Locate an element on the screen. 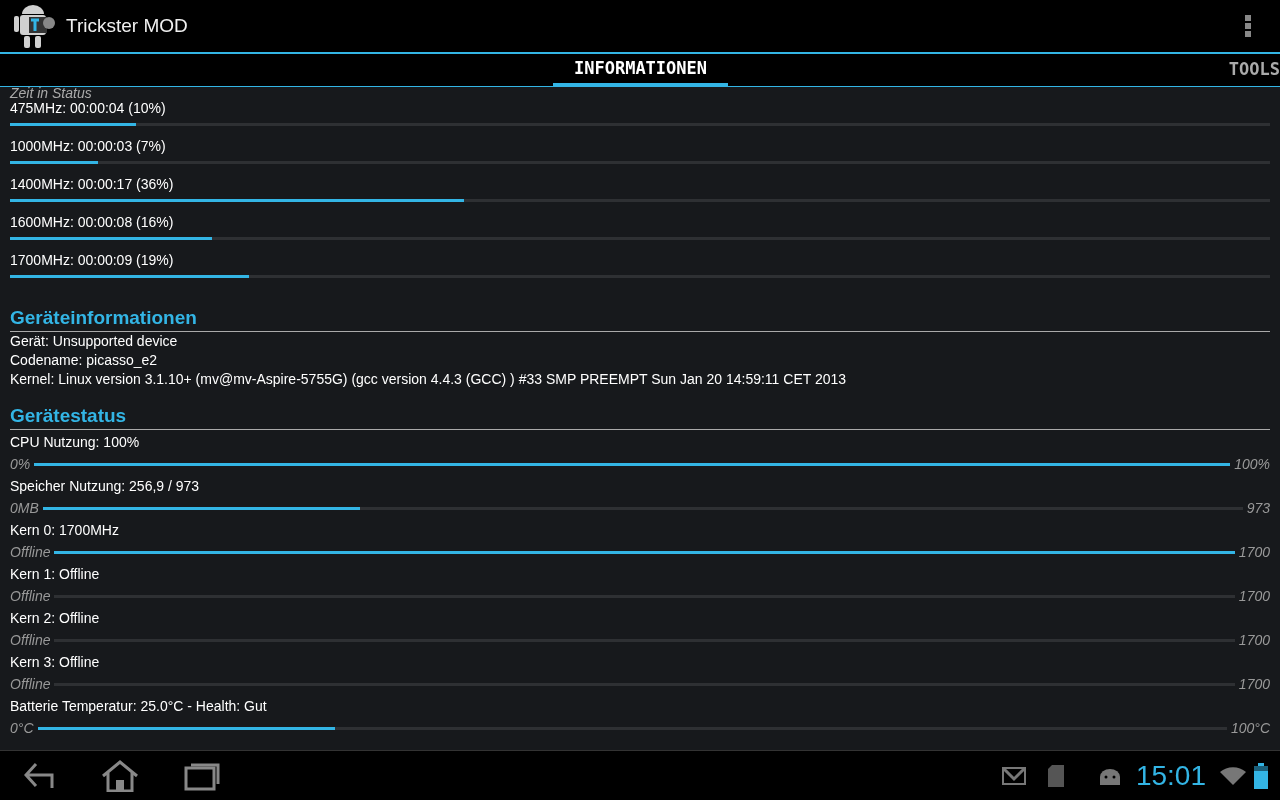 The width and height of the screenshot is (1280, 800). sd-card-icon is located at coordinates (1055, 775).